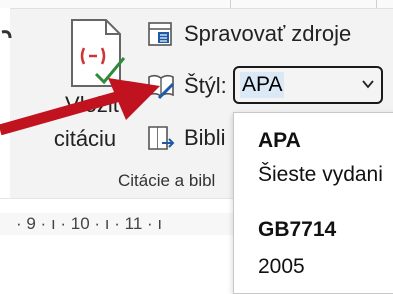 Image resolution: width=393 pixels, height=294 pixels. I want to click on manage-sources-label: Spravovať zdroje, so click(268, 33).